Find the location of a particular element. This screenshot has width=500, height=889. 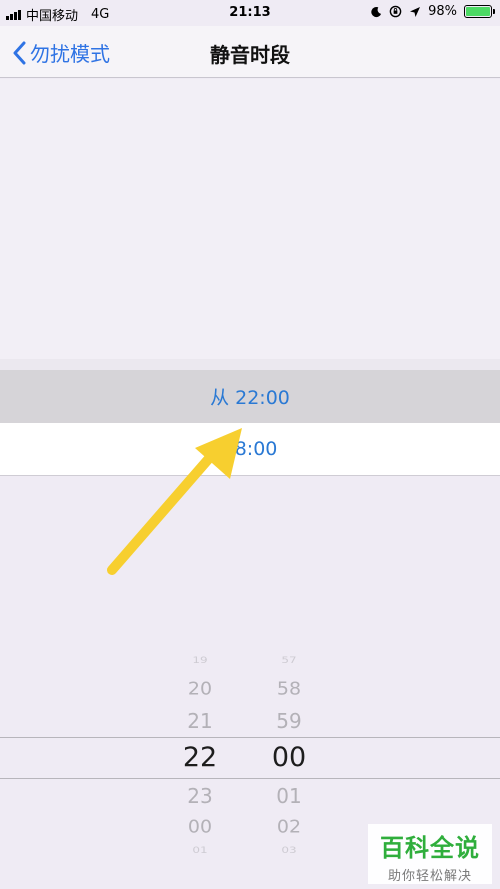

from-time-row: 从 22:00 is located at coordinates (250, 396).